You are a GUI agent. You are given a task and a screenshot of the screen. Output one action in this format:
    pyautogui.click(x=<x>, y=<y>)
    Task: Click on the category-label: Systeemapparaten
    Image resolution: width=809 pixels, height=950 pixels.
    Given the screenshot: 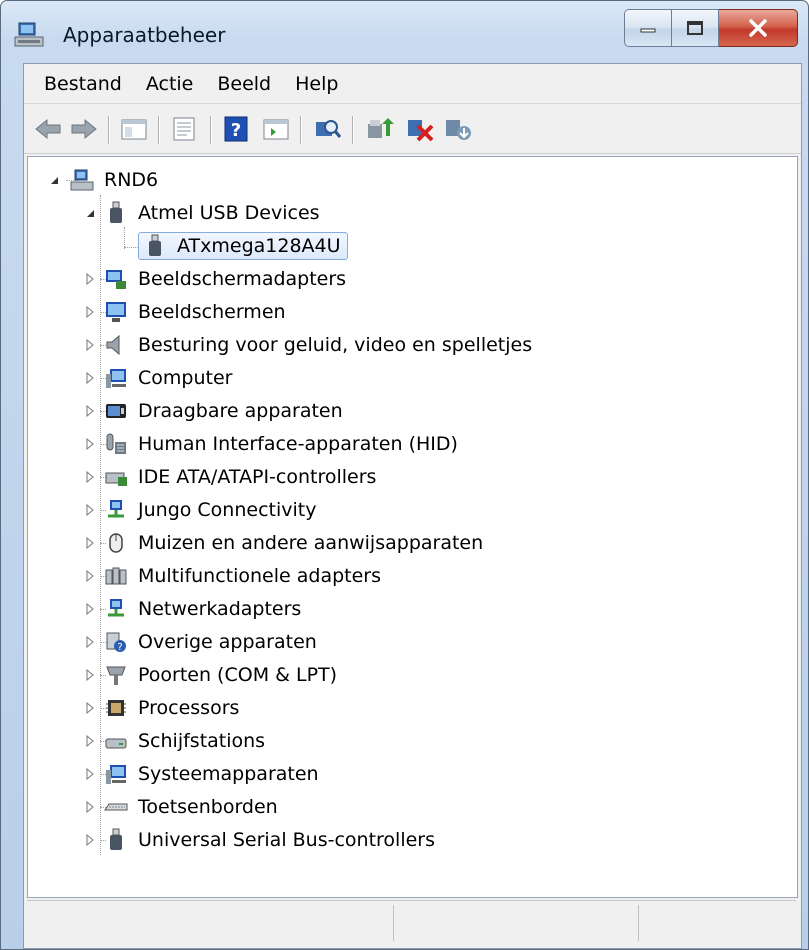 What is the action you would take?
    pyautogui.click(x=228, y=774)
    